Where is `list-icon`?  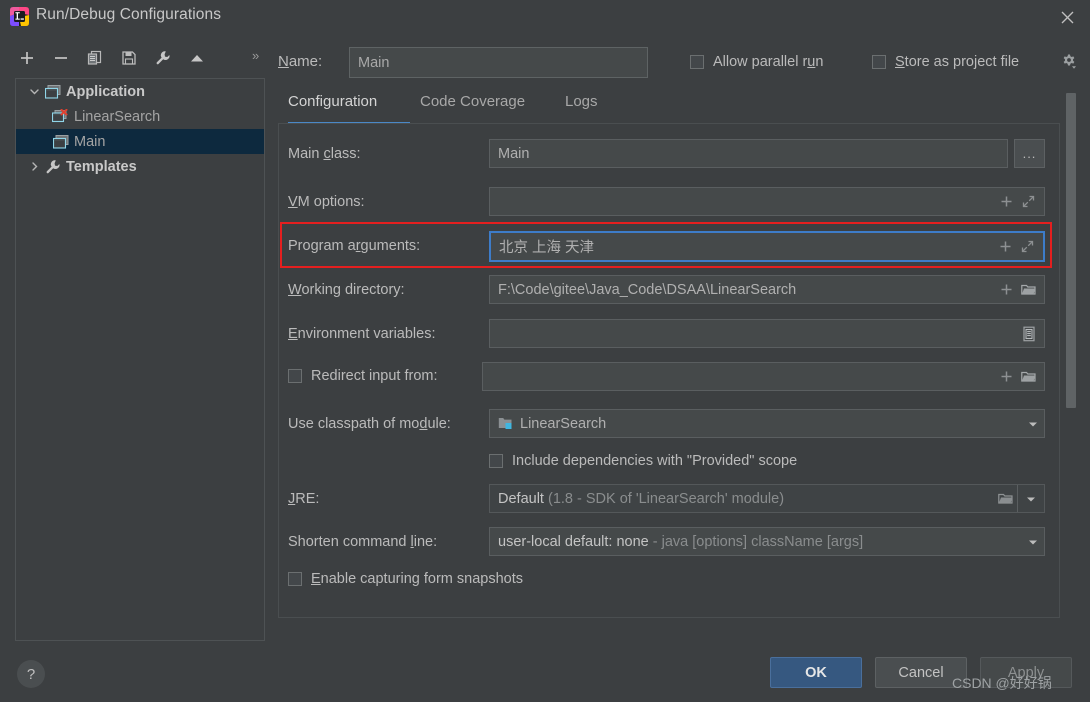 list-icon is located at coordinates (1028, 333).